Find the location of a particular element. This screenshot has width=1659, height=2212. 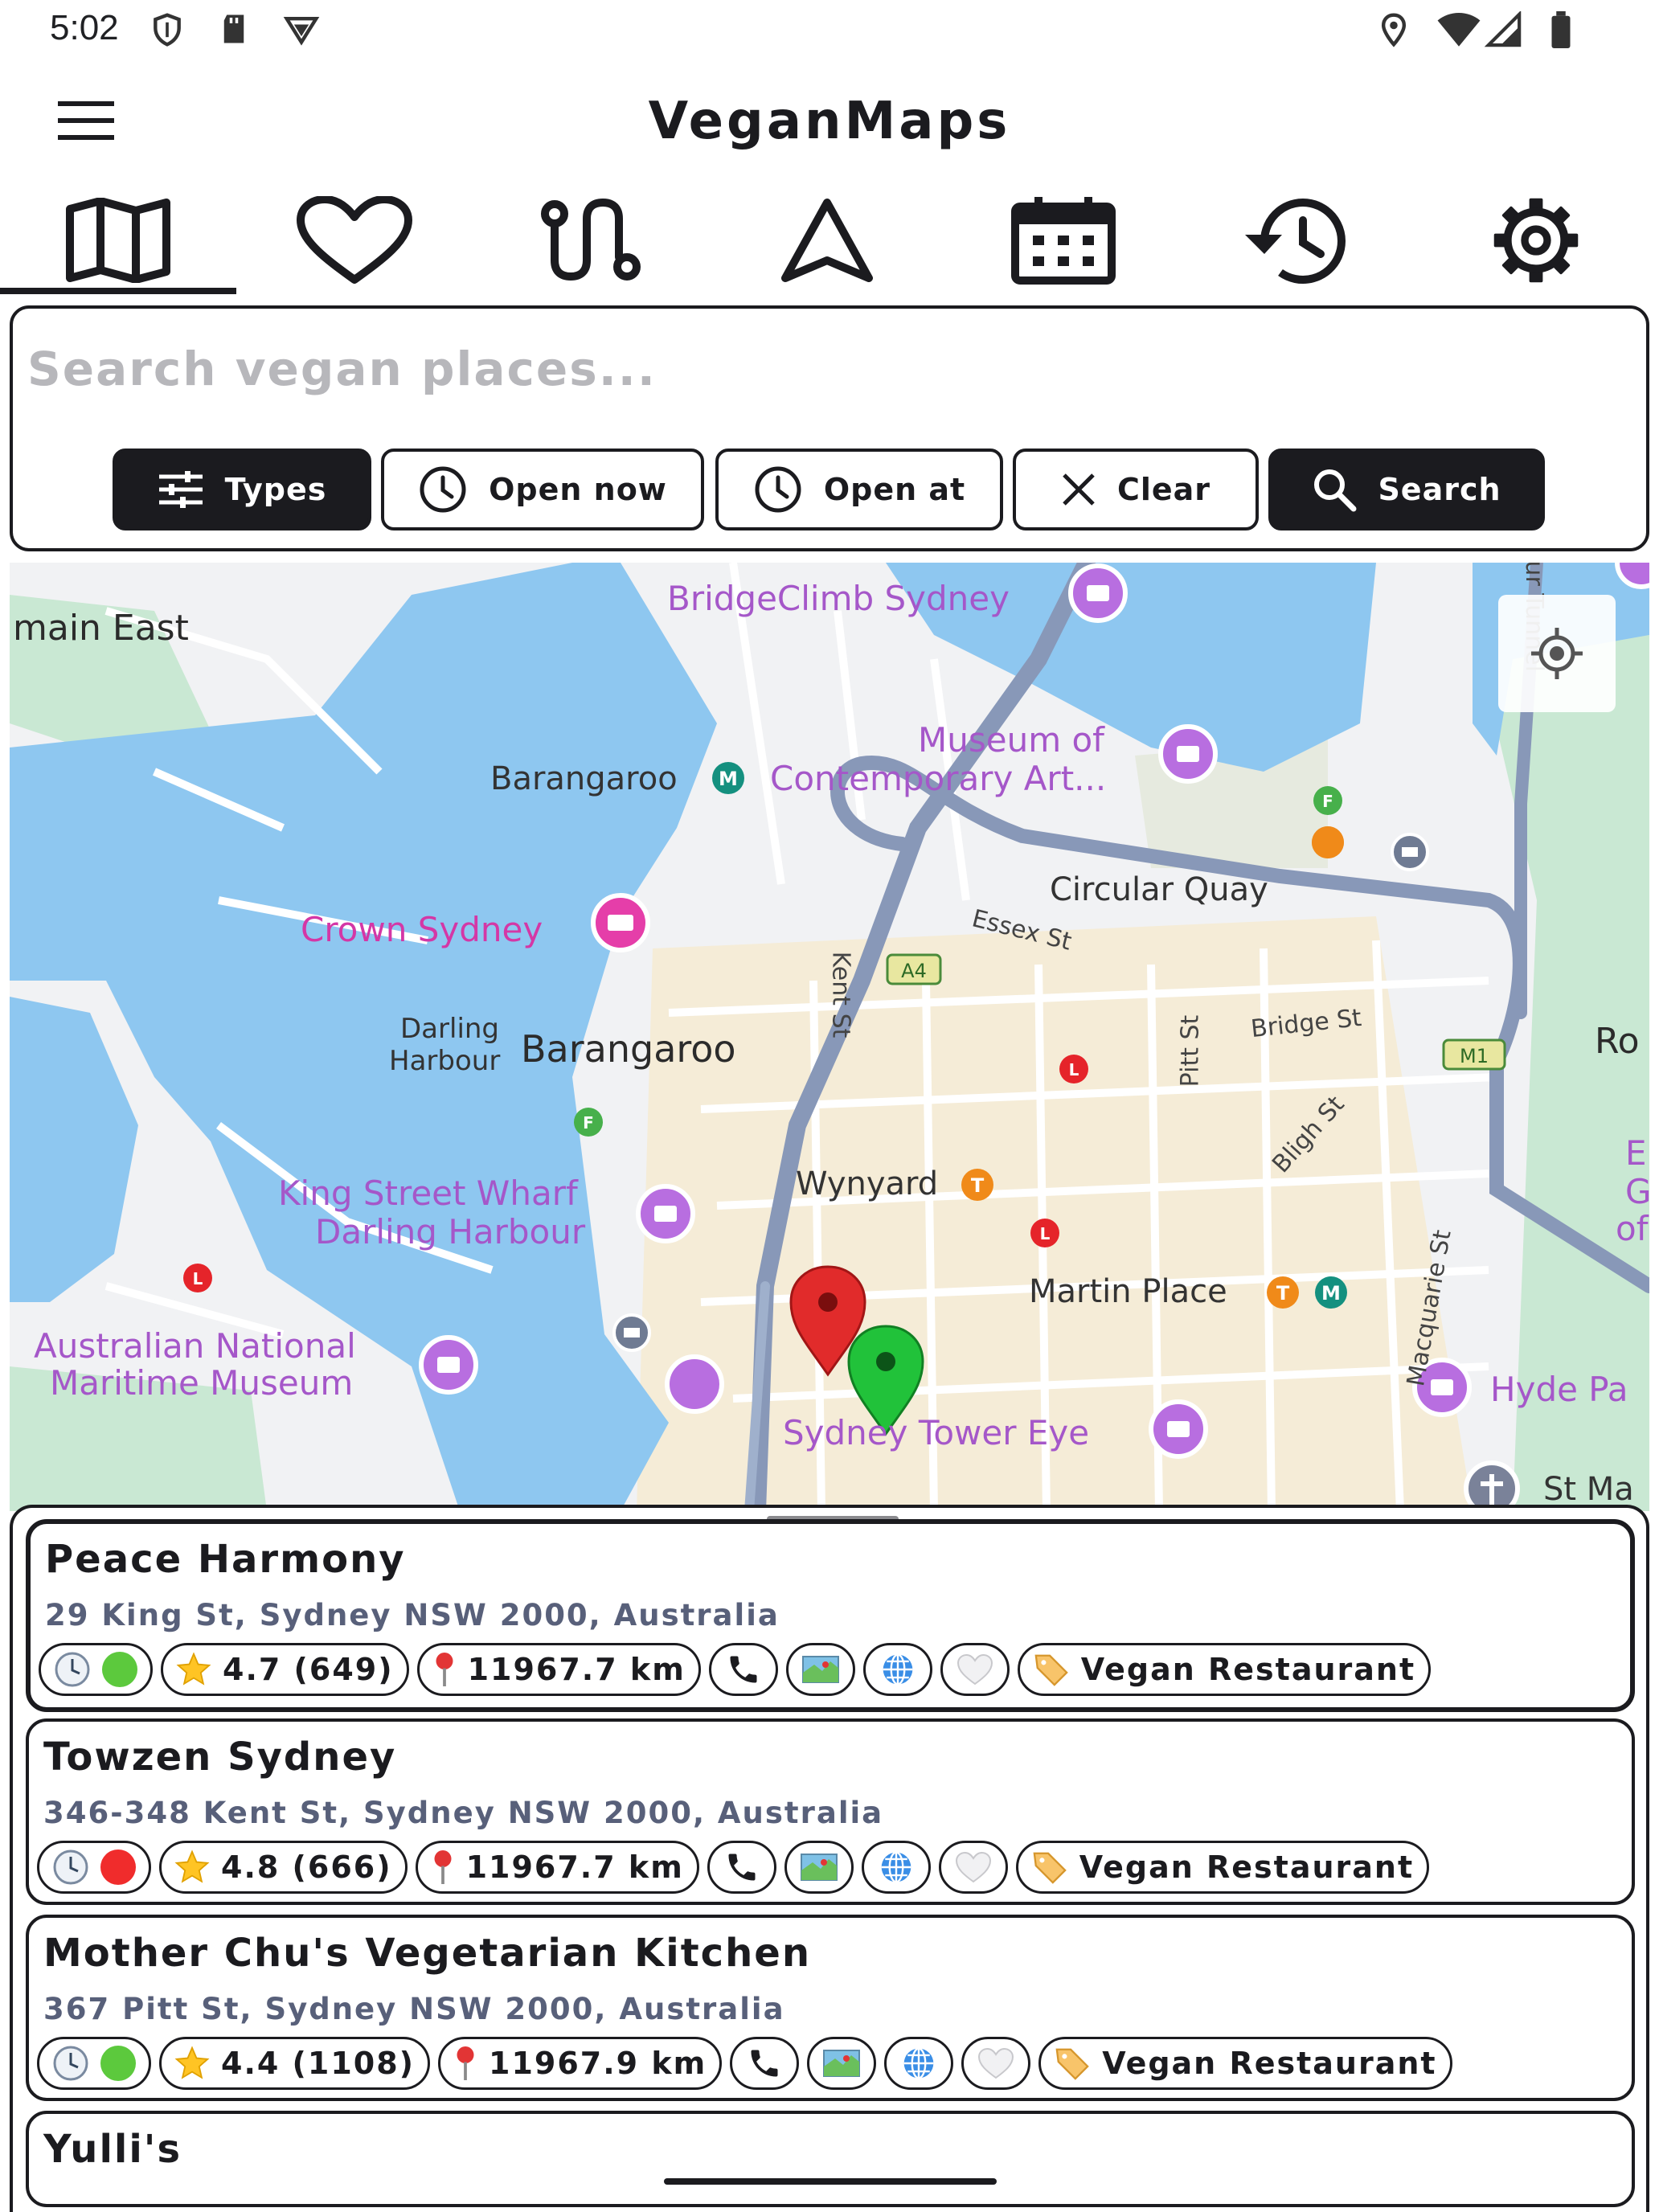

open-at-button: Open at is located at coordinates (859, 489).